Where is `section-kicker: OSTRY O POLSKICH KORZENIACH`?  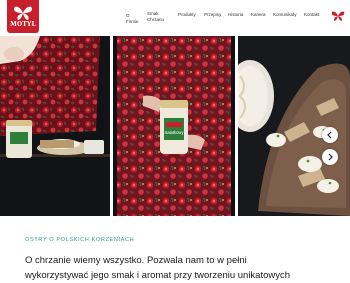 section-kicker: OSTRY O POLSKICH KORZENIACH is located at coordinates (80, 240).